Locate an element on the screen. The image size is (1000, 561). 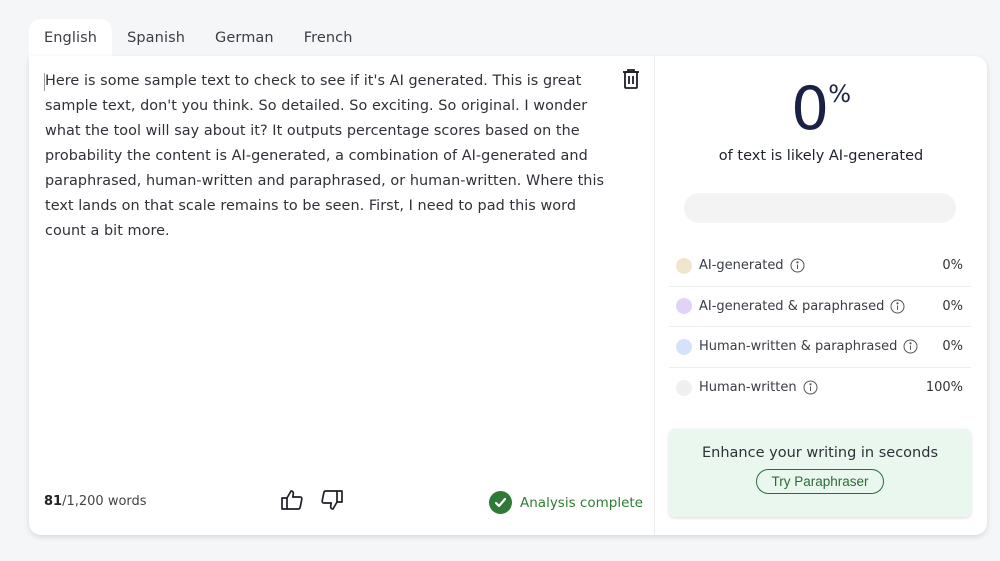
category-label: Human-written & paraphrased is located at coordinates (798, 347).